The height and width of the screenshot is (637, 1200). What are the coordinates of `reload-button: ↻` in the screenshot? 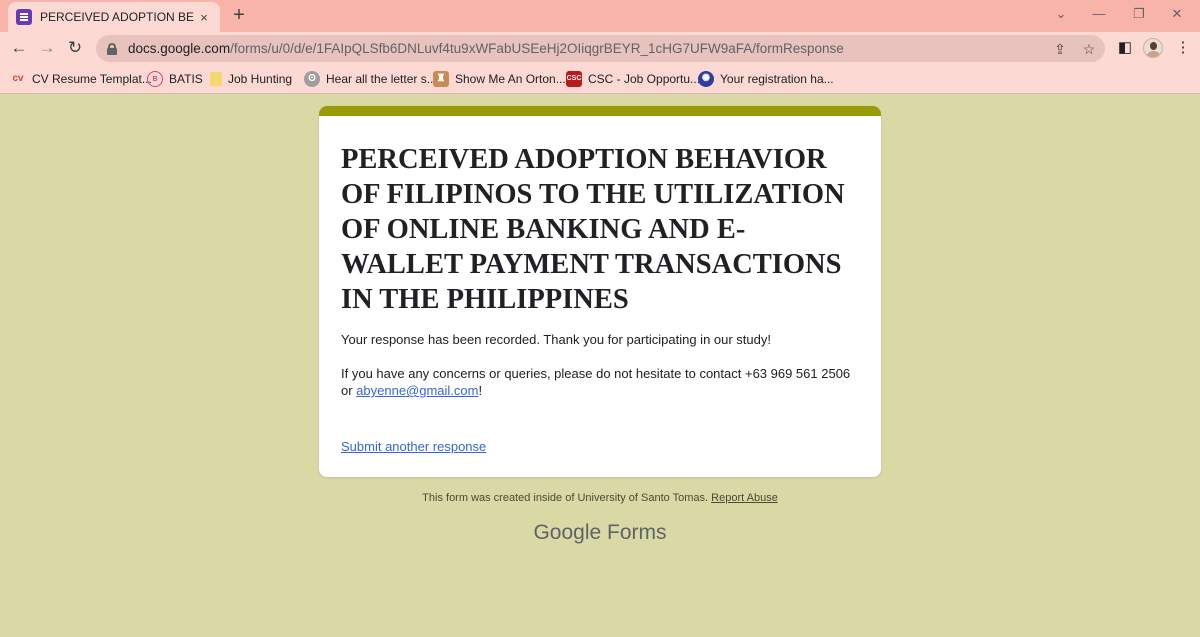 It's located at (75, 48).